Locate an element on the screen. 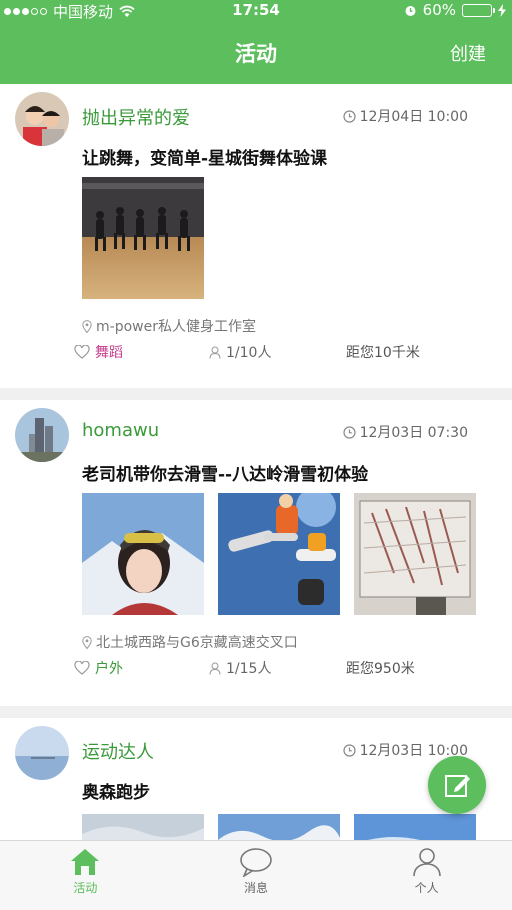 Image resolution: width=512 pixels, height=910 pixels. activity-title: 老司机带你去滑雪--八达岭滑雪初体验 is located at coordinates (225, 472).